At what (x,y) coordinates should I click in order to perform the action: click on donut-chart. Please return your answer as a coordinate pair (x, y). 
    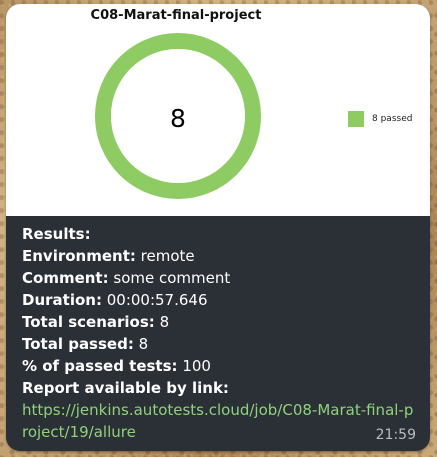
    Looking at the image, I should click on (178, 116).